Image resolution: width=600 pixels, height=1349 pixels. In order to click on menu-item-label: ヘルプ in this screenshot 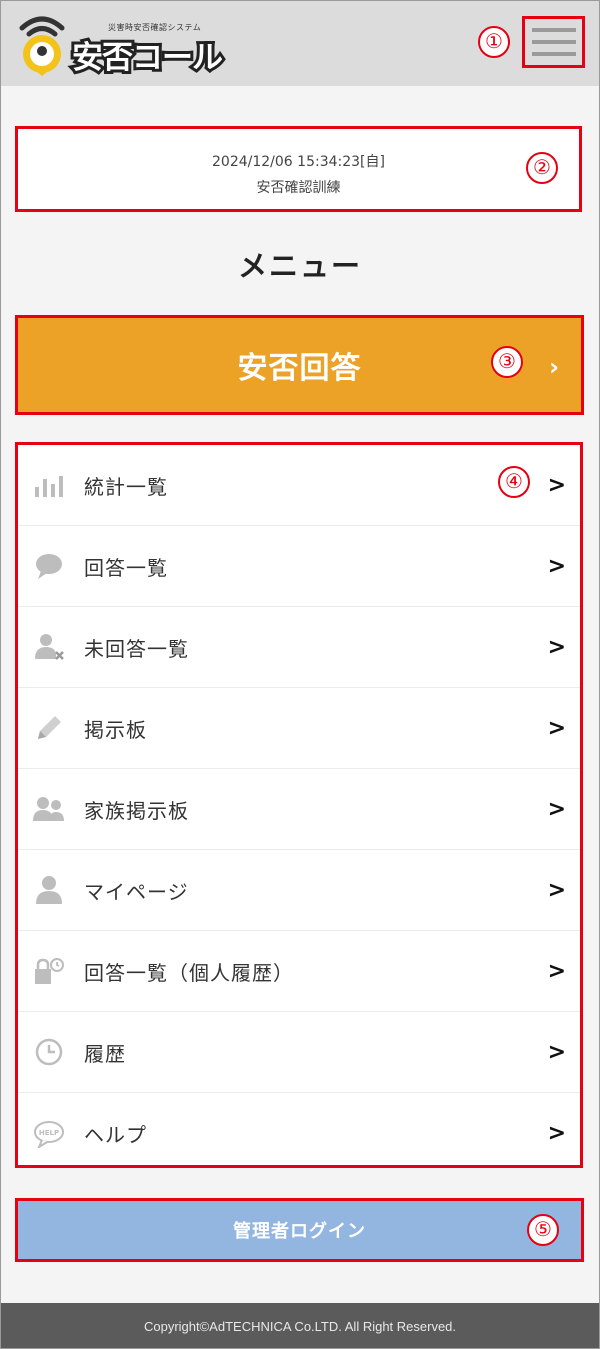, I will do `click(115, 1135)`.